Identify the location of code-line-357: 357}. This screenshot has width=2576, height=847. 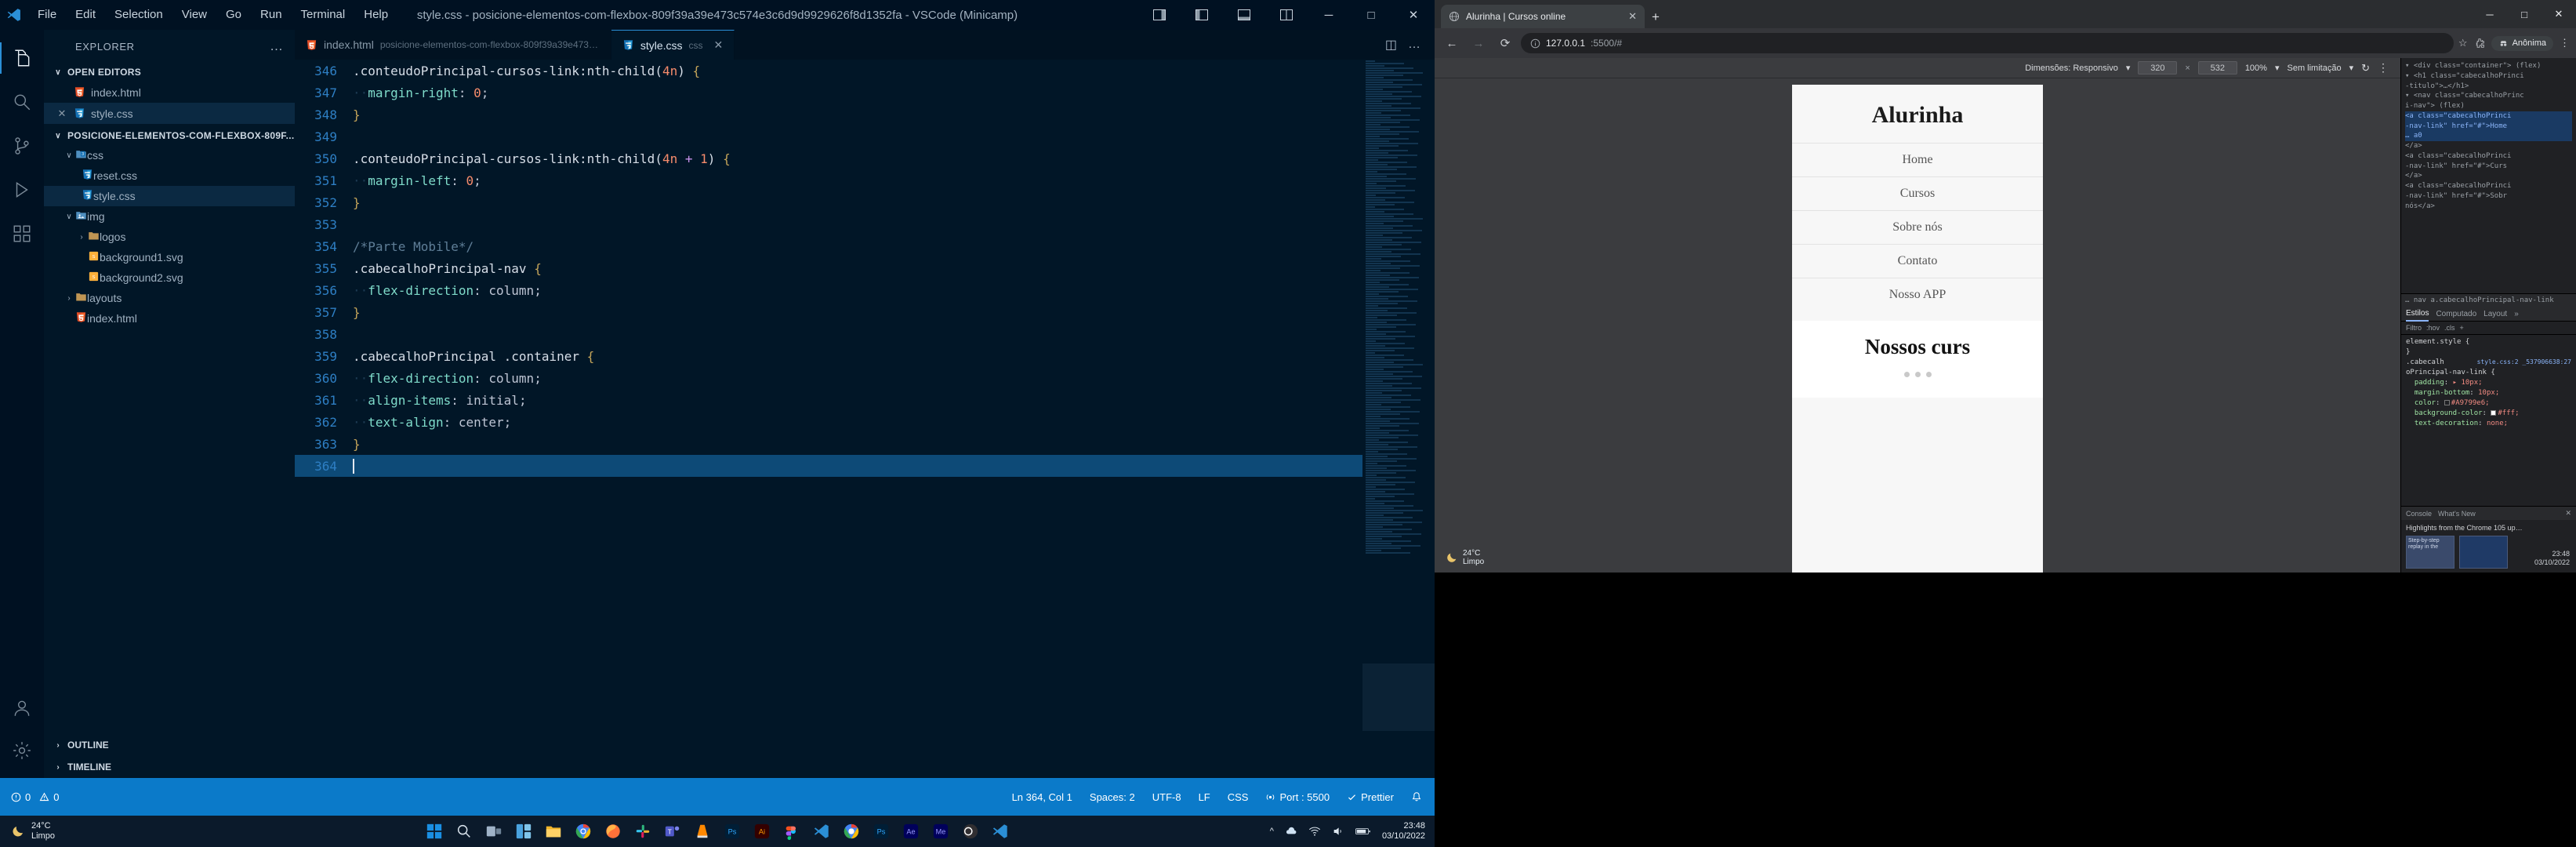
(865, 312).